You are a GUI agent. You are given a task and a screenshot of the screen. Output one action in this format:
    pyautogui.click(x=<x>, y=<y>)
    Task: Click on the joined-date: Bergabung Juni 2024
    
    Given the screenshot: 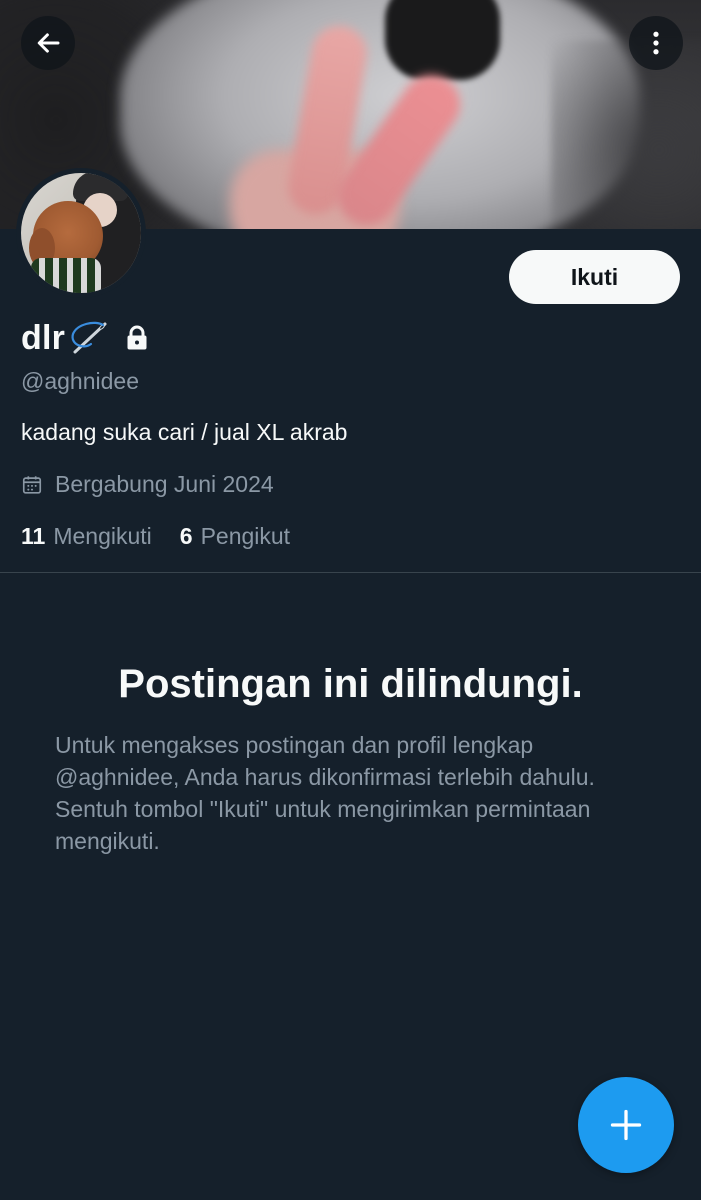 What is the action you would take?
    pyautogui.click(x=147, y=484)
    